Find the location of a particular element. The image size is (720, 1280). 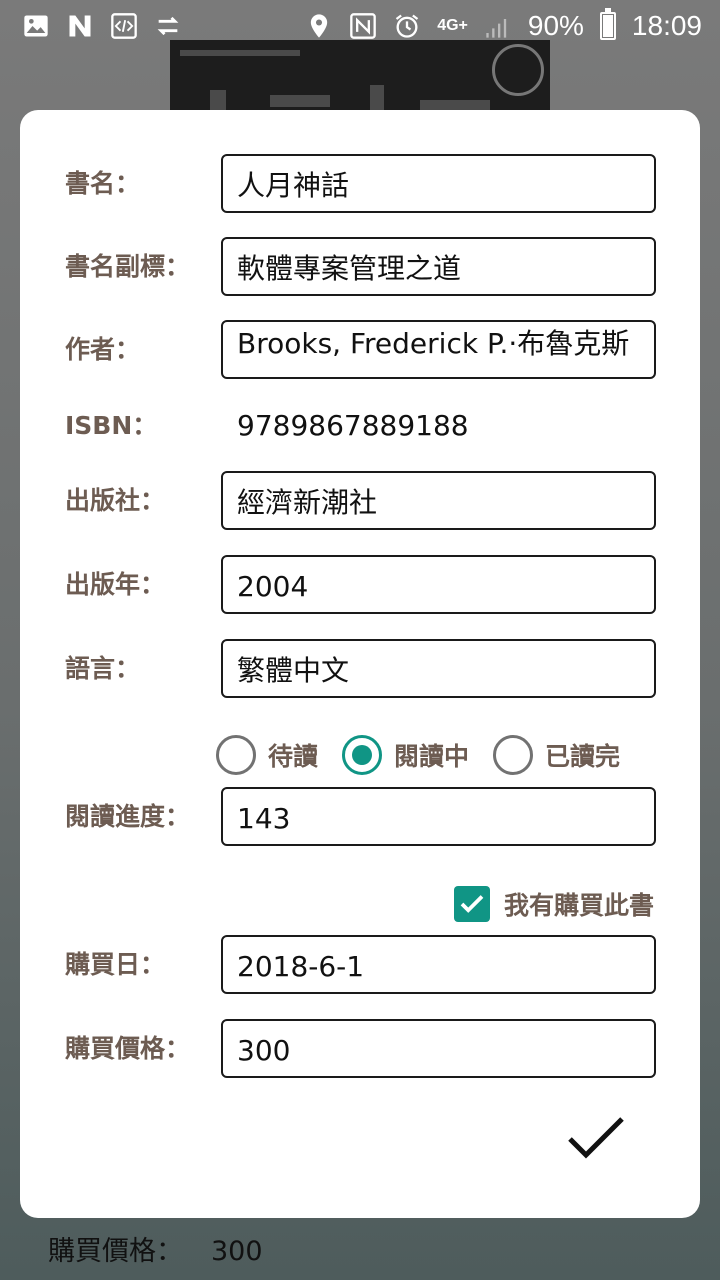

title-label: 書名： is located at coordinates (103, 183).